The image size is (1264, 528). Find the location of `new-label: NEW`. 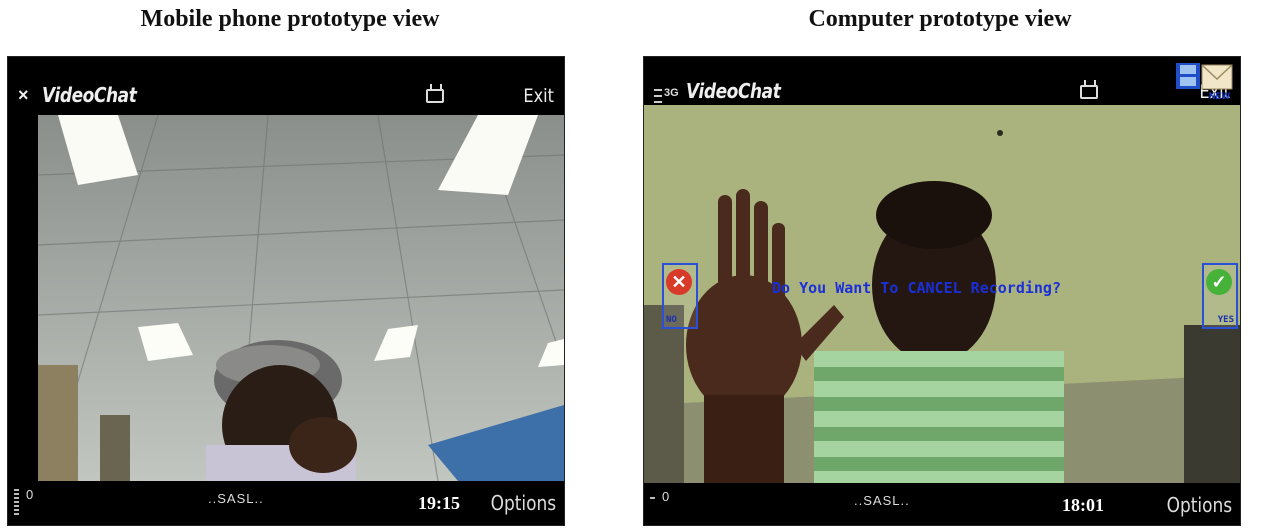

new-label: NEW is located at coordinates (1219, 96).